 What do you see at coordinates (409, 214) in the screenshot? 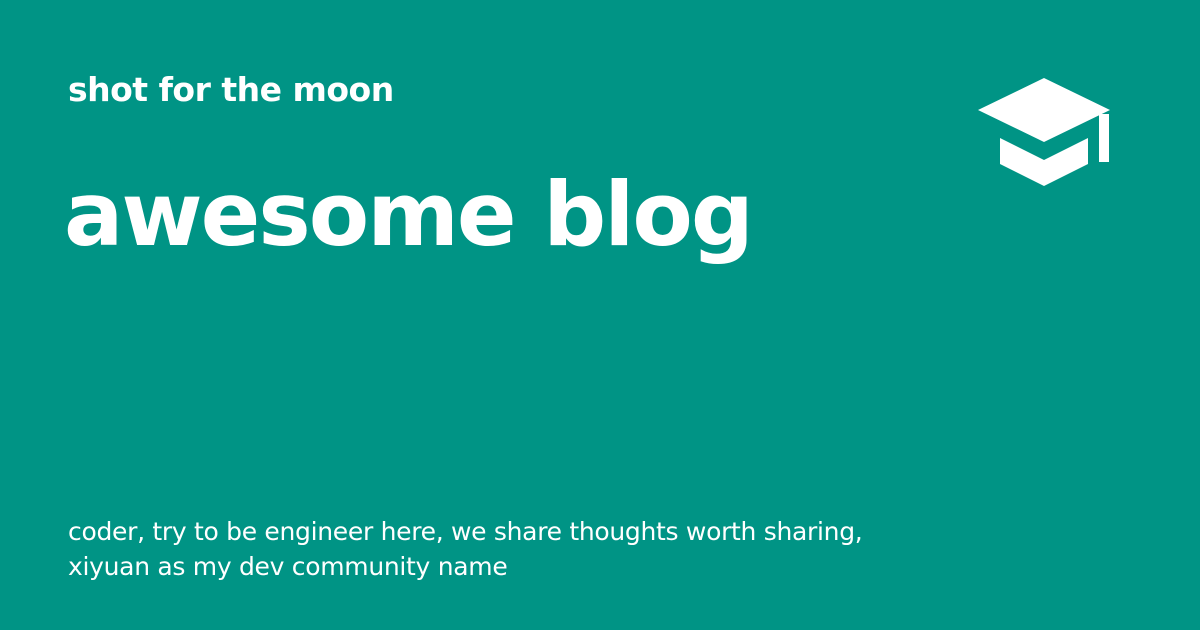
I see `site-title: awesome blog` at bounding box center [409, 214].